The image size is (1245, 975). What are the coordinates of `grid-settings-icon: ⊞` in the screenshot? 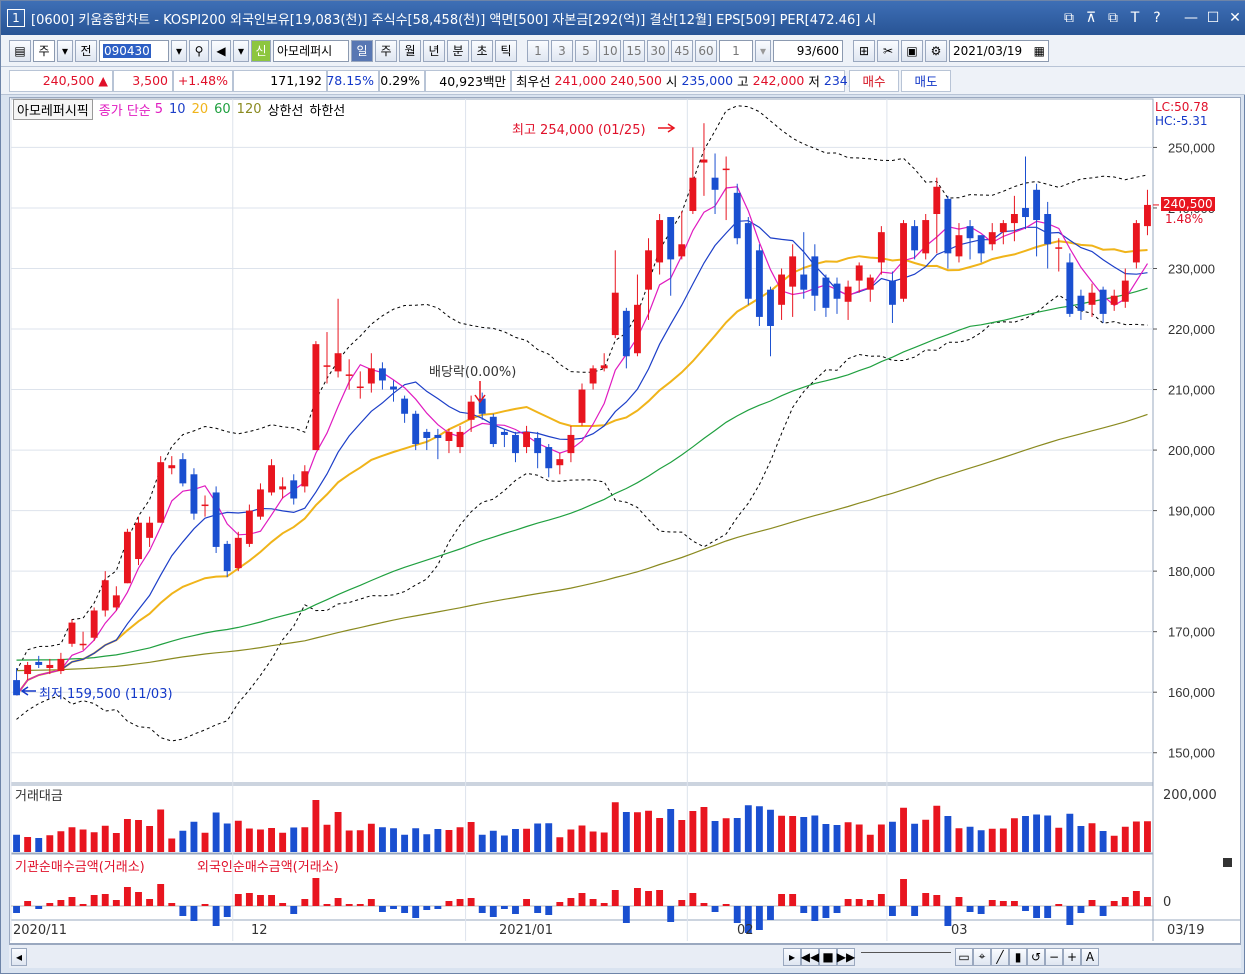 It's located at (864, 50).